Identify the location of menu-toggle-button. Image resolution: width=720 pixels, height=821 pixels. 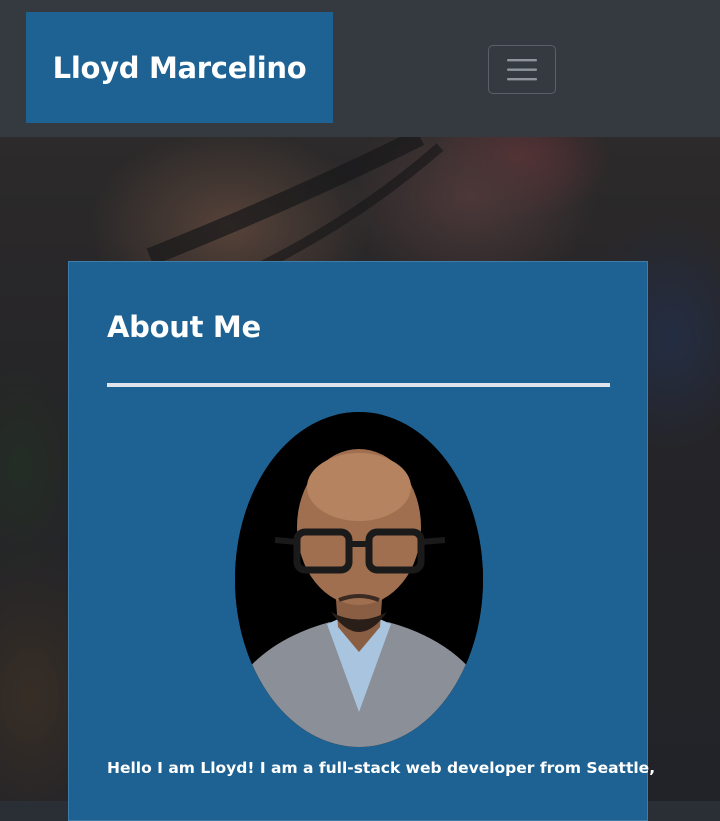
(522, 69).